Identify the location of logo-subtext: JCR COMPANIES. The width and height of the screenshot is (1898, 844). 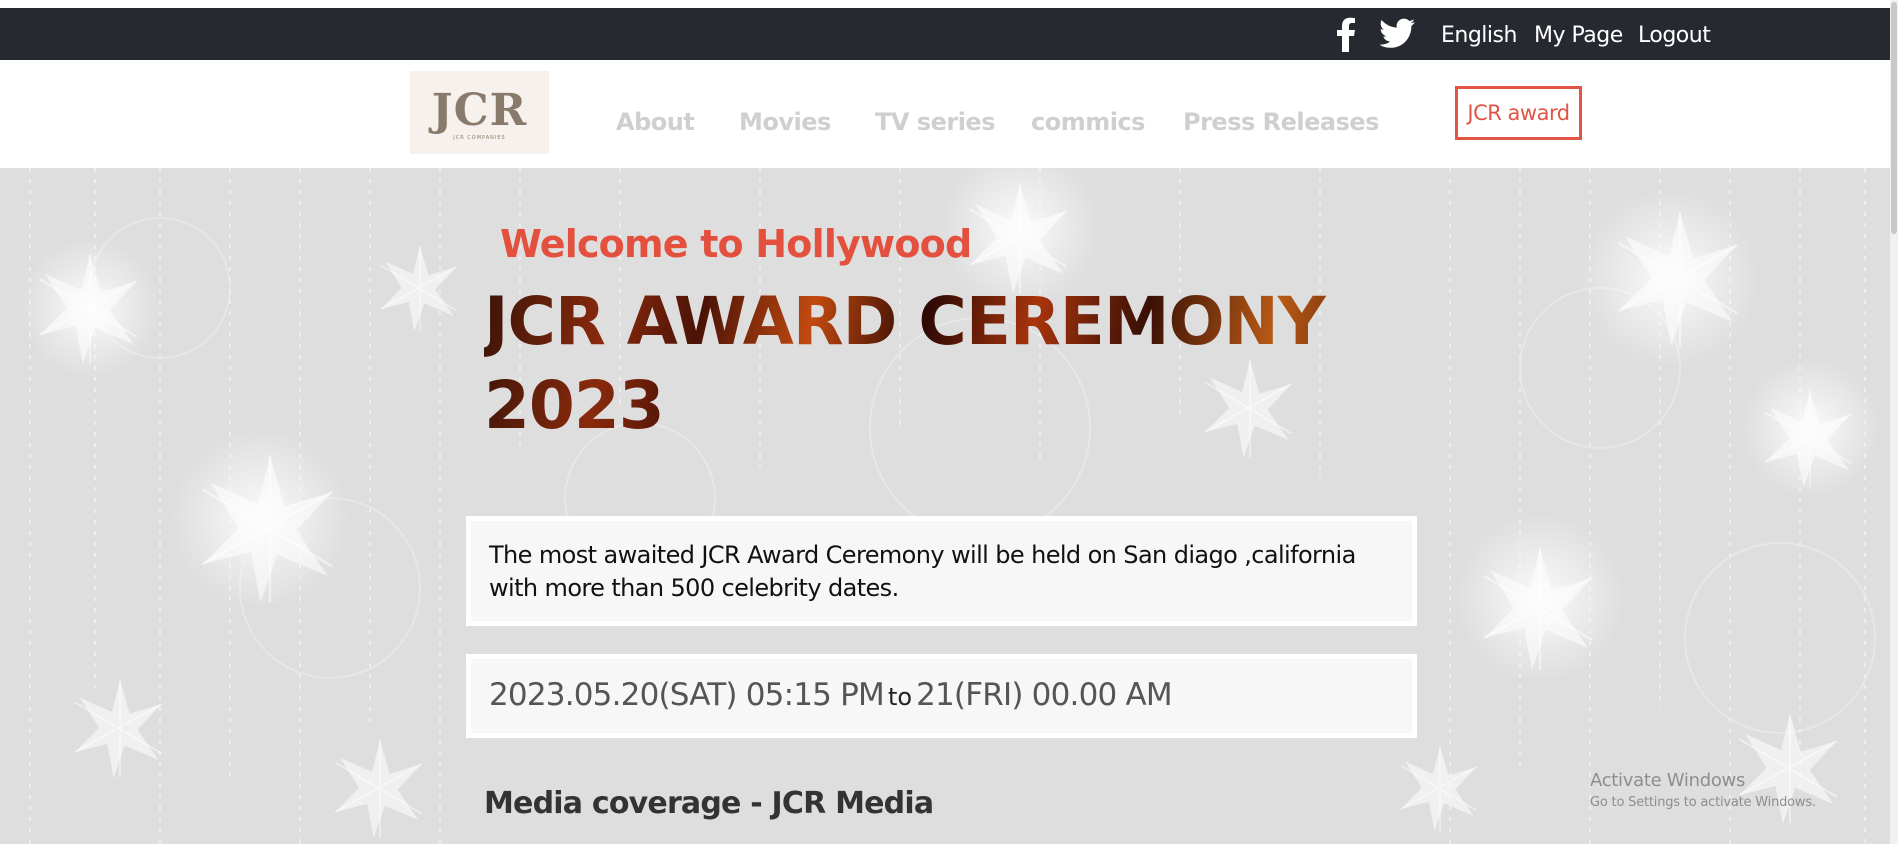
(479, 138).